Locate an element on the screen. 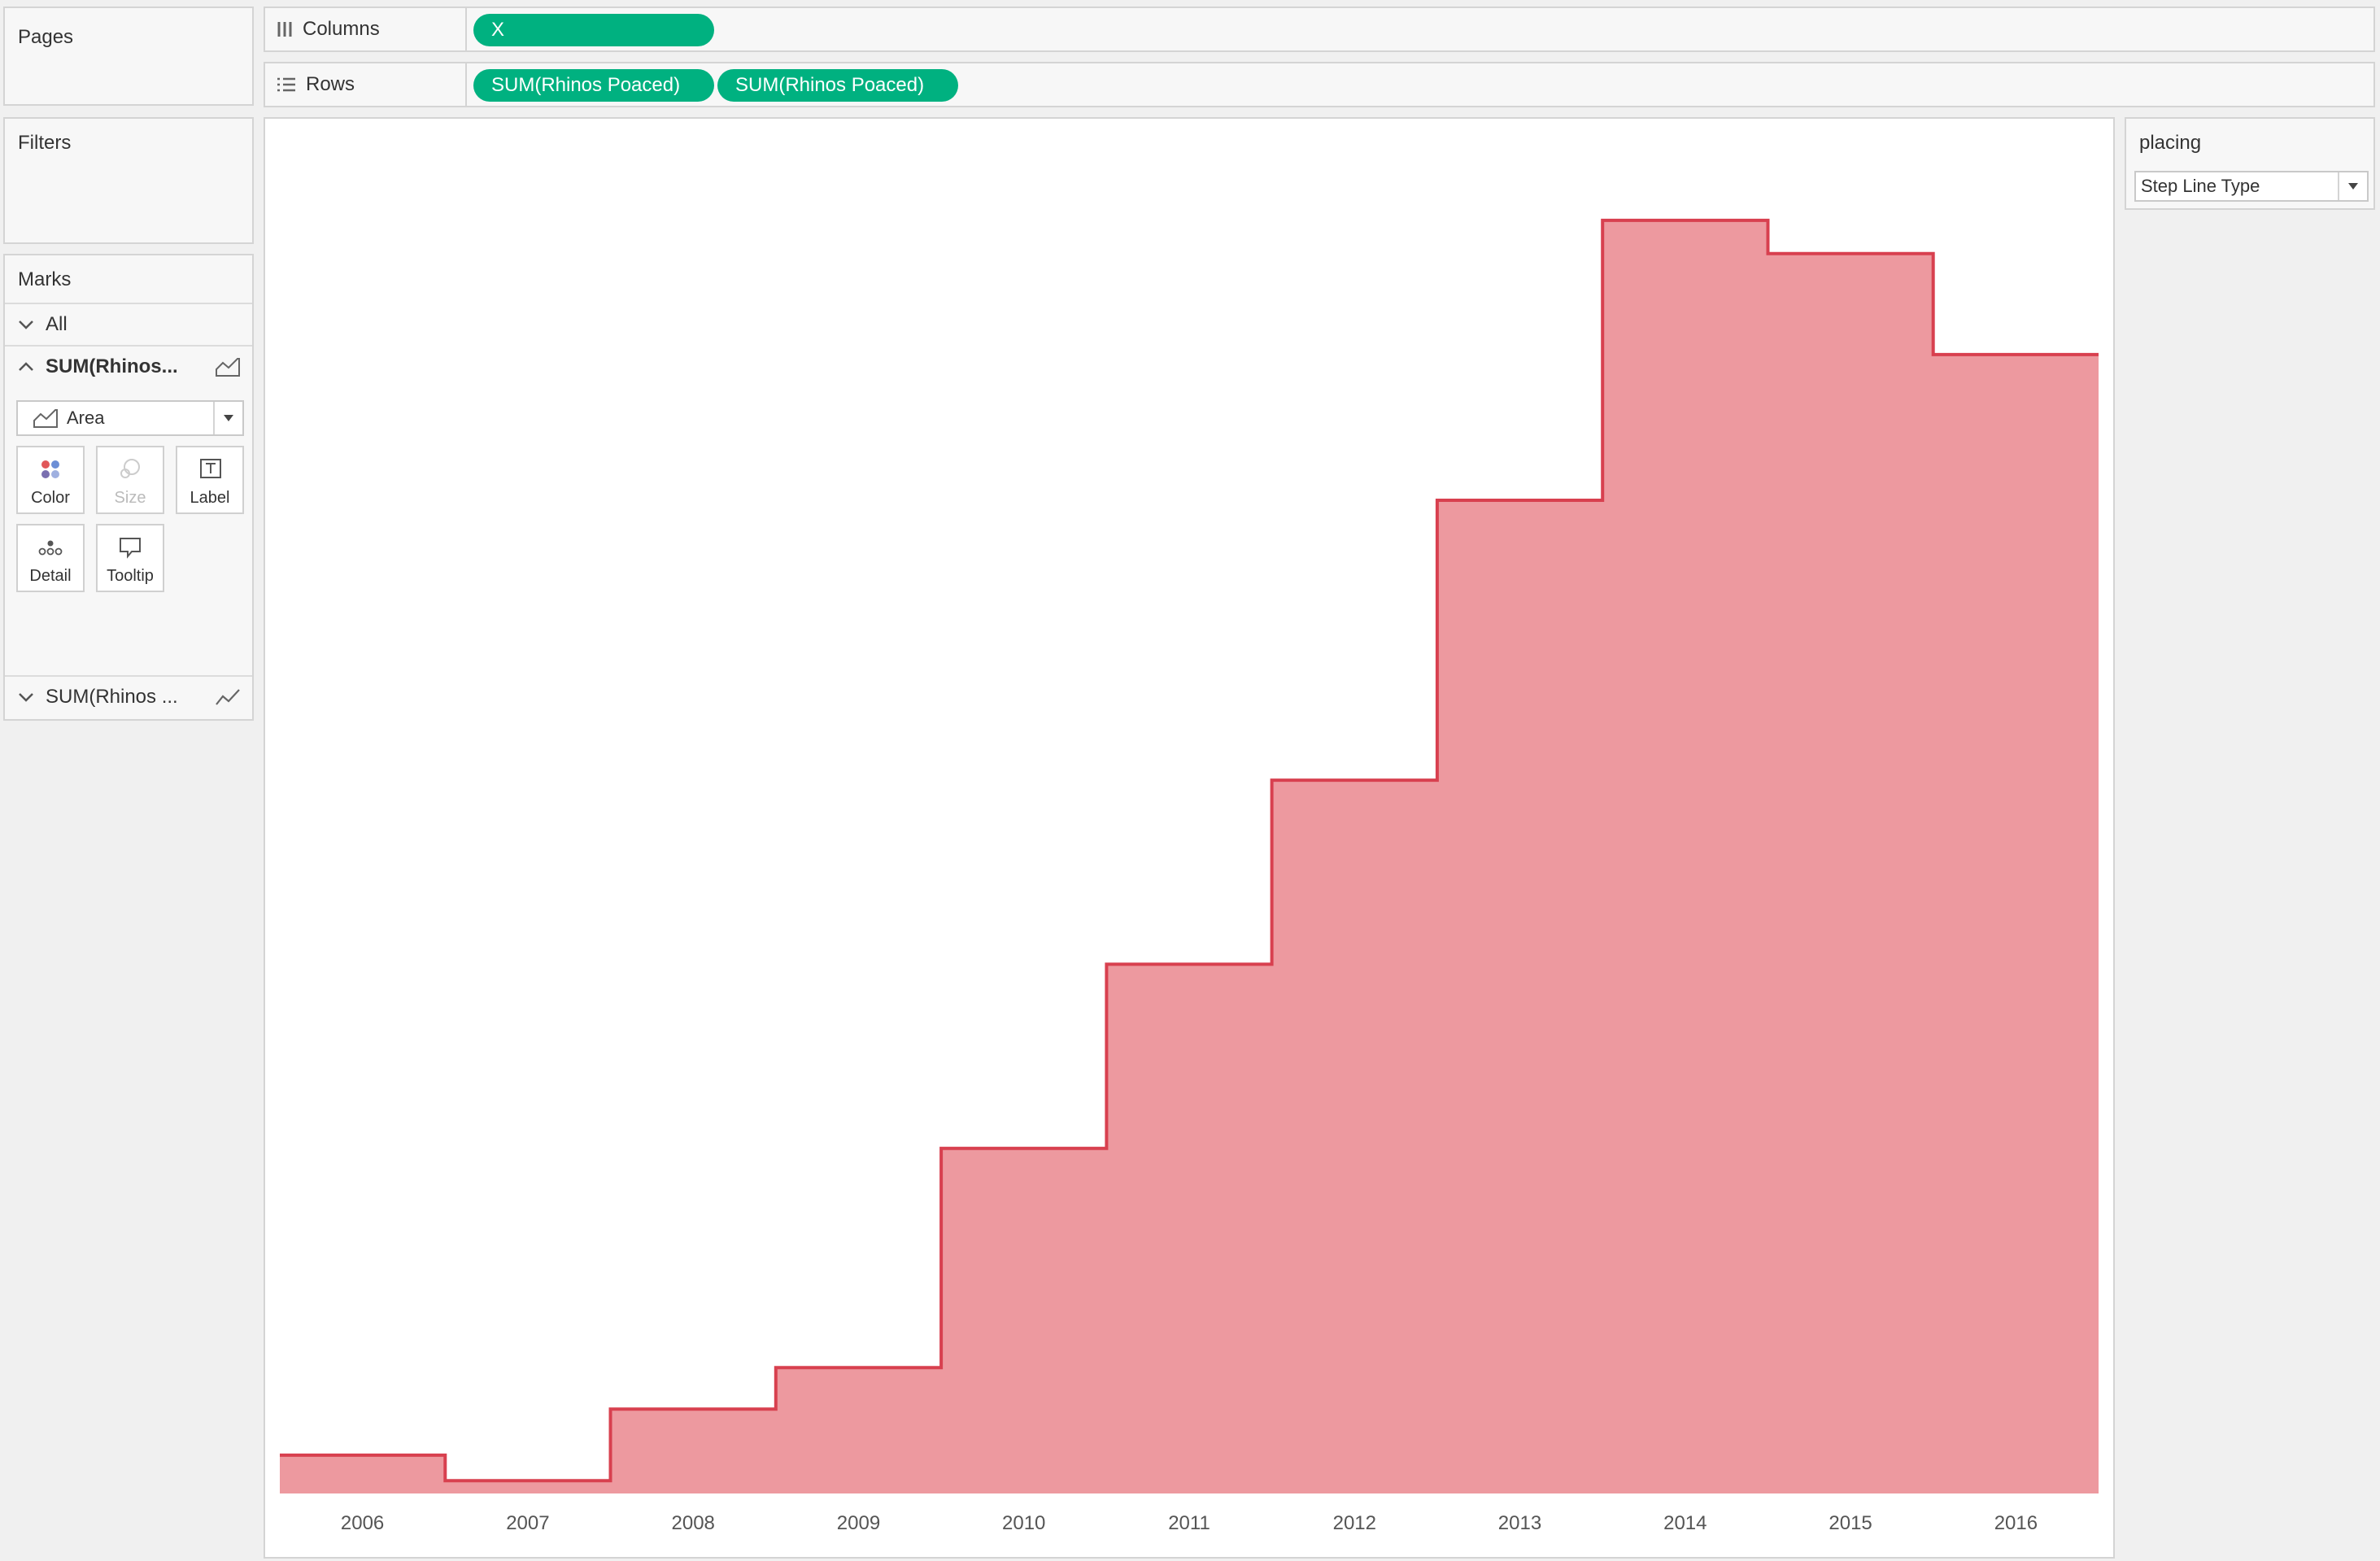 The image size is (2380, 1561). marks-title: Marks is located at coordinates (45, 279).